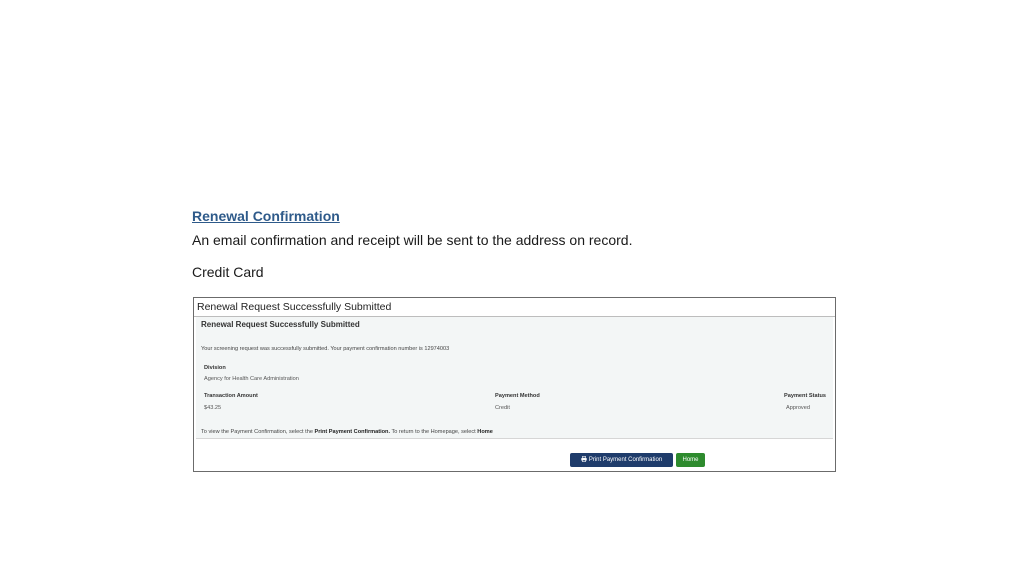 The width and height of the screenshot is (1024, 576). Describe the element at coordinates (798, 408) in the screenshot. I see `payment-status-value: Approved` at that location.